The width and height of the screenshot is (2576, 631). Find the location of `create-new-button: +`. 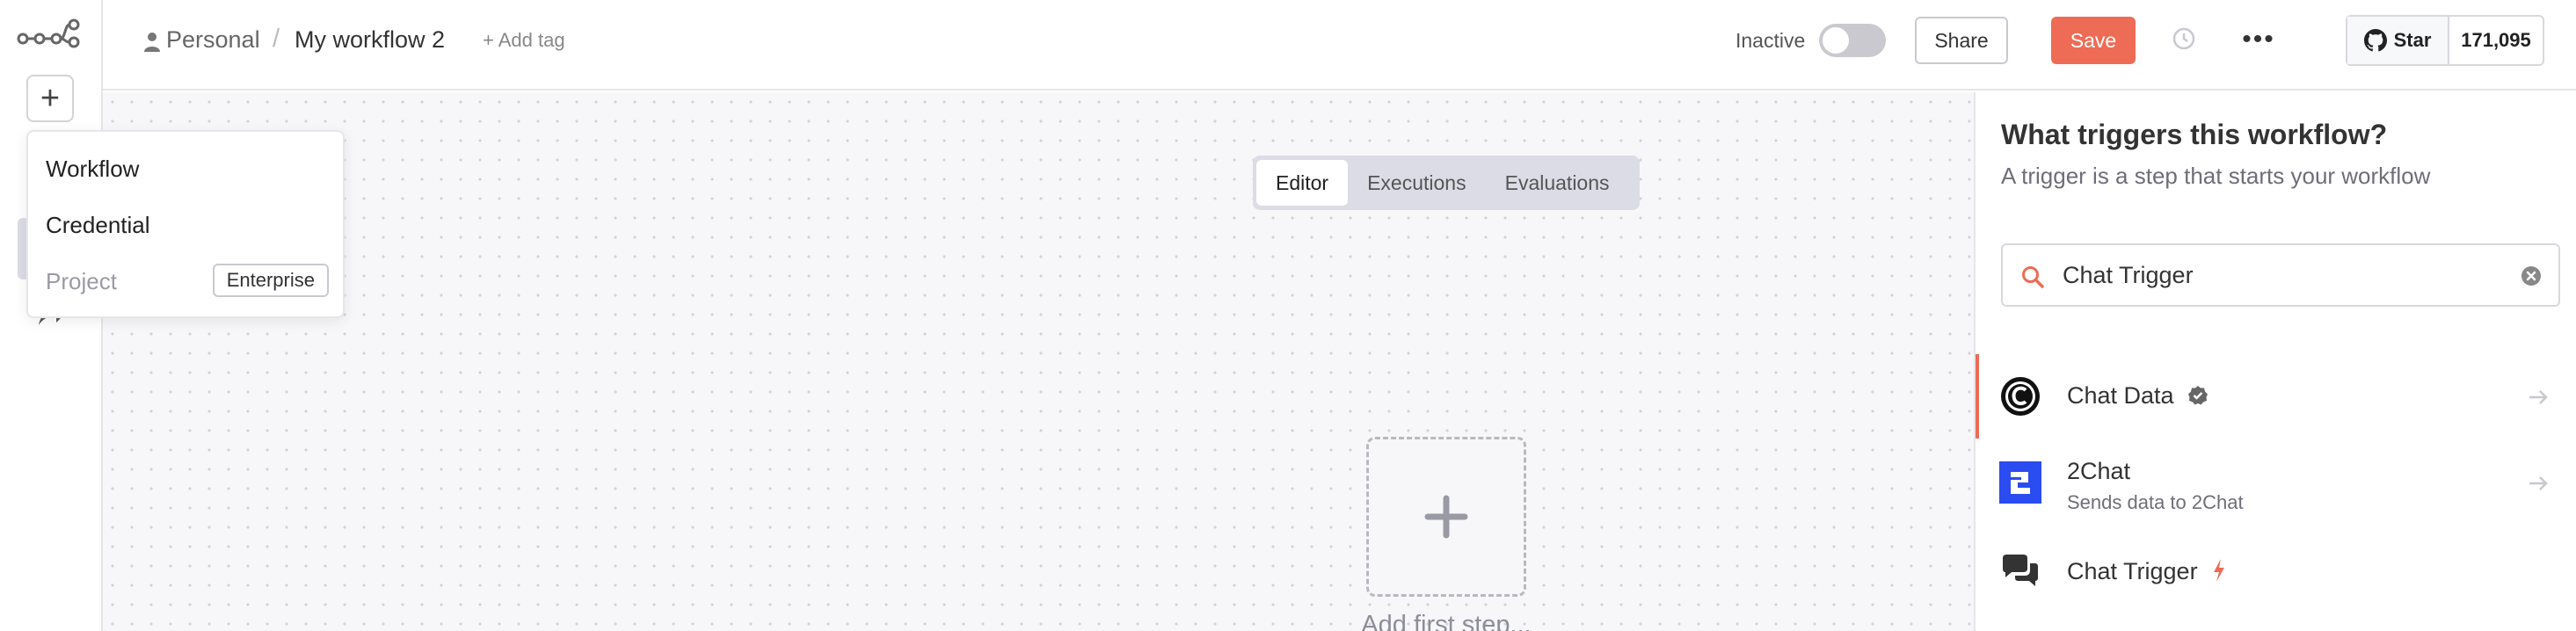

create-new-button: + is located at coordinates (50, 99).